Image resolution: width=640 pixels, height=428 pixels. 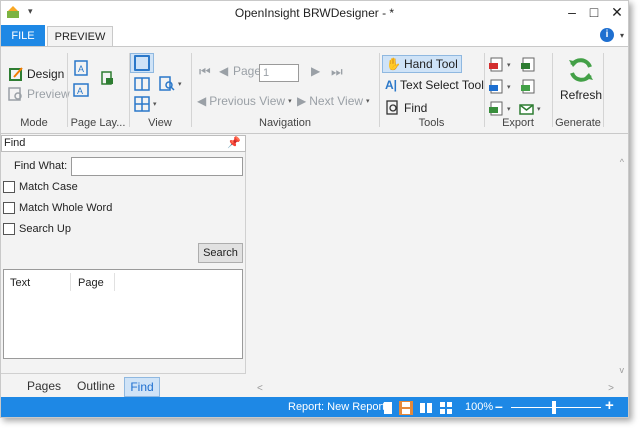 What do you see at coordinates (497, 87) in the screenshot?
I see `export-image-icon` at bounding box center [497, 87].